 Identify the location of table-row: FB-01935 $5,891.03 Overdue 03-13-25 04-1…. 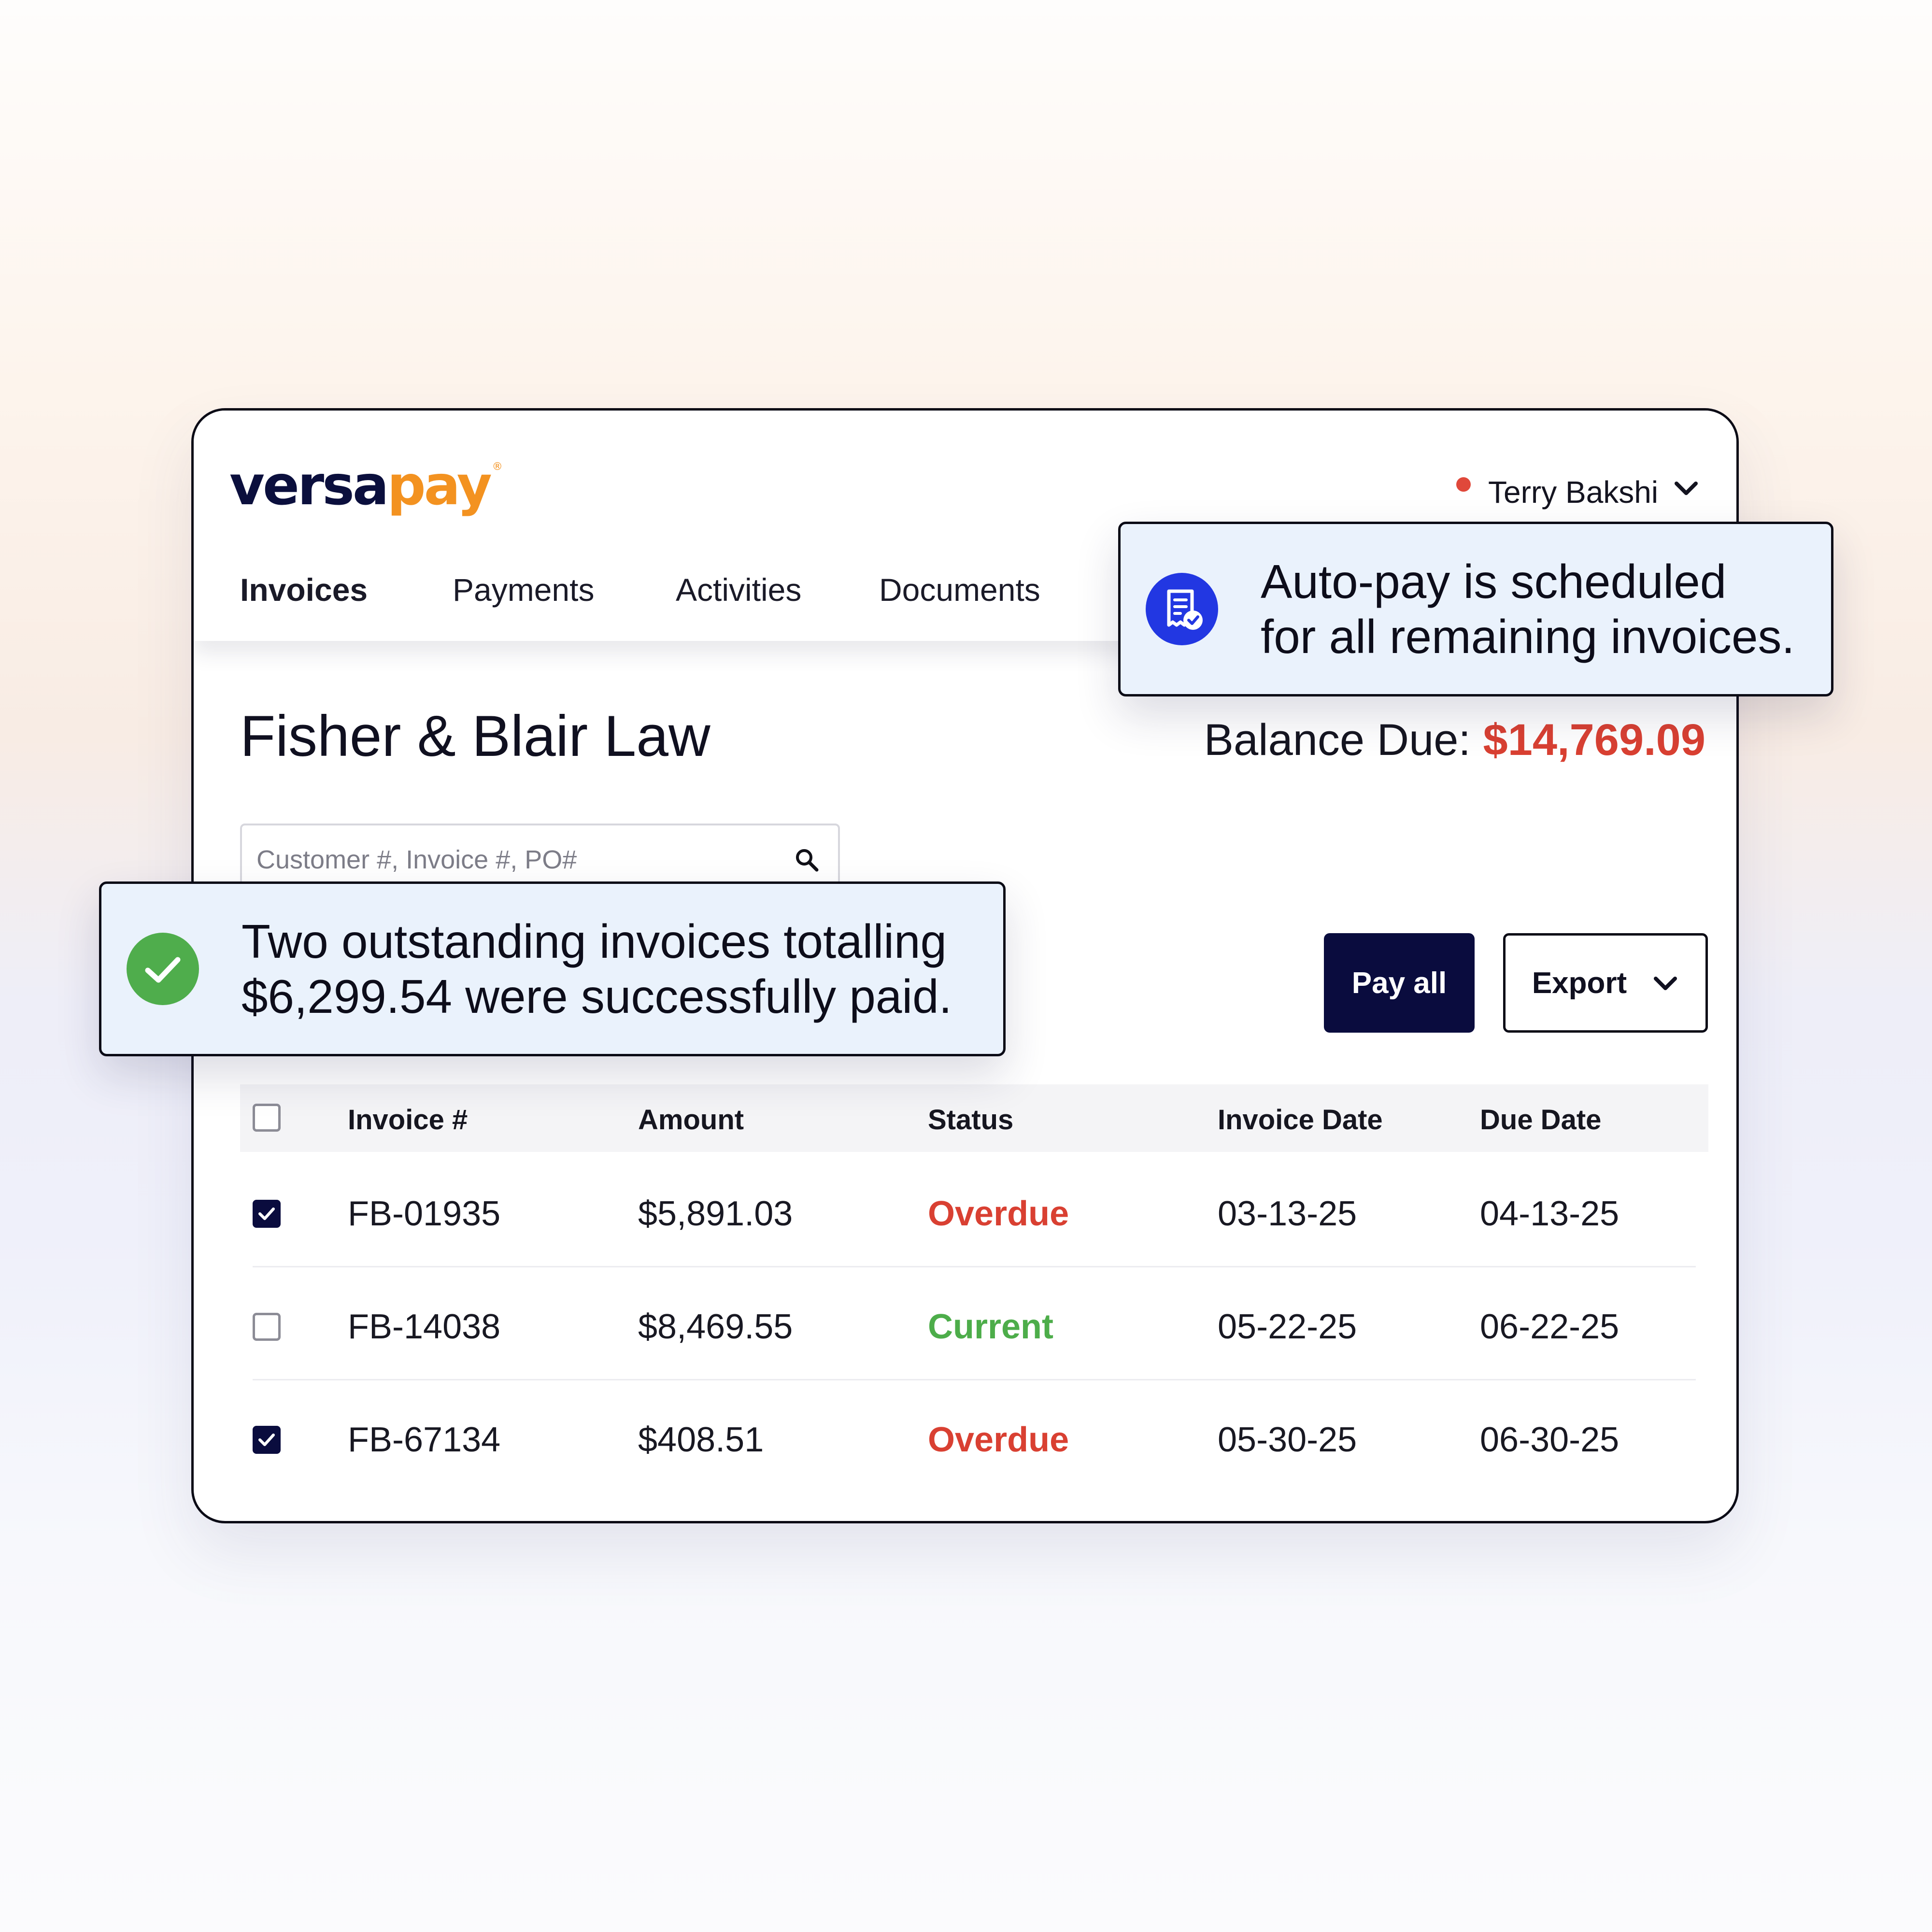
(974, 1210).